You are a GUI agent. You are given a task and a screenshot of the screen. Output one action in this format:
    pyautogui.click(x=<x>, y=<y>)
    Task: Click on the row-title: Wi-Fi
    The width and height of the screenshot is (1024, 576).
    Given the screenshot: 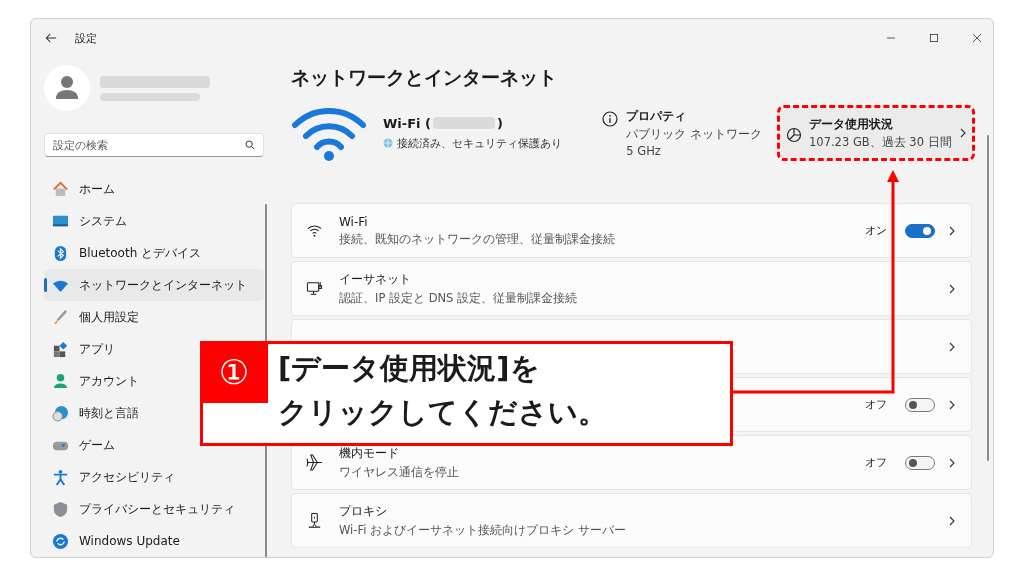 What is the action you would take?
    pyautogui.click(x=354, y=221)
    